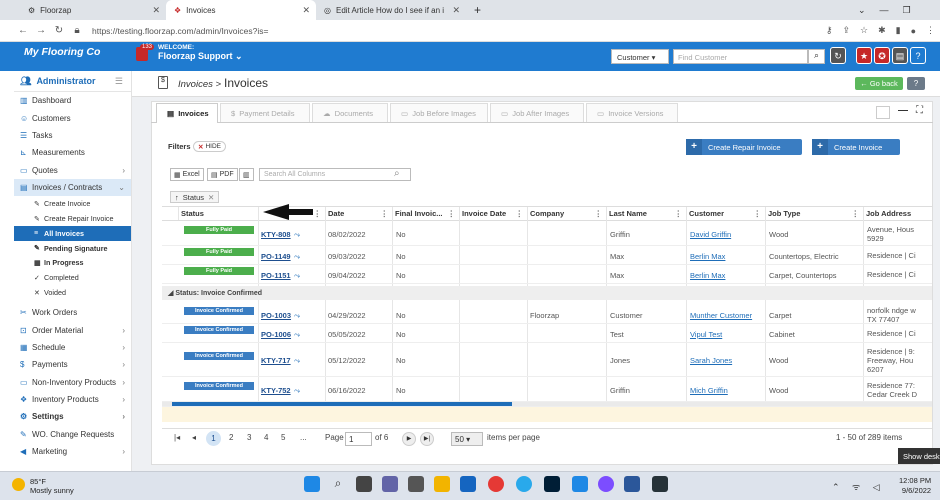  What do you see at coordinates (524, 484) in the screenshot?
I see `telegram-icon` at bounding box center [524, 484].